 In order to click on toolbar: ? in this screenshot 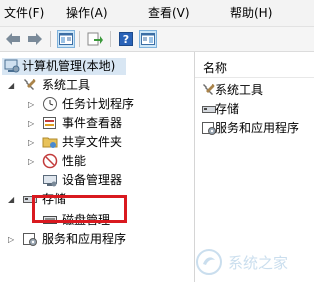, I will do `click(157, 39)`.